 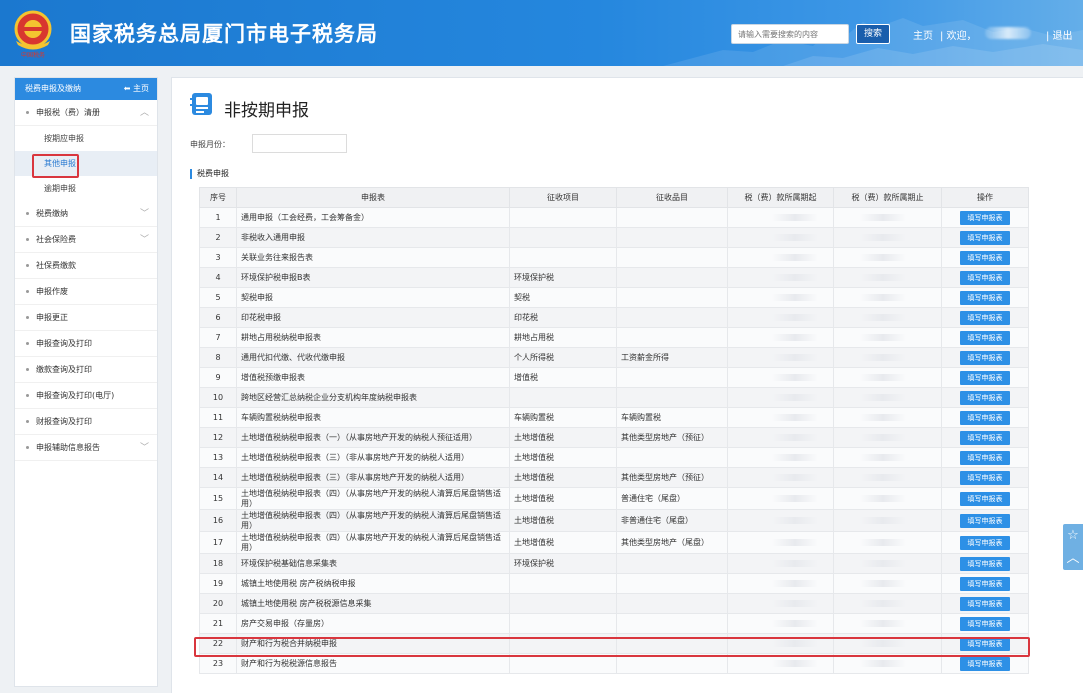 I want to click on sidebar-item-aux-report: 申报辅助信息报告 ﹀, so click(x=86, y=448).